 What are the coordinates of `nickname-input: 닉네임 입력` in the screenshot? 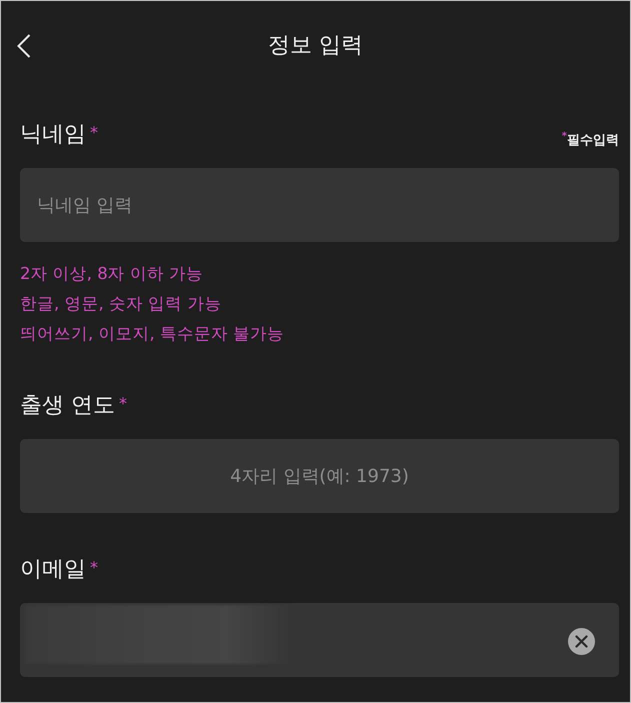 It's located at (319, 205).